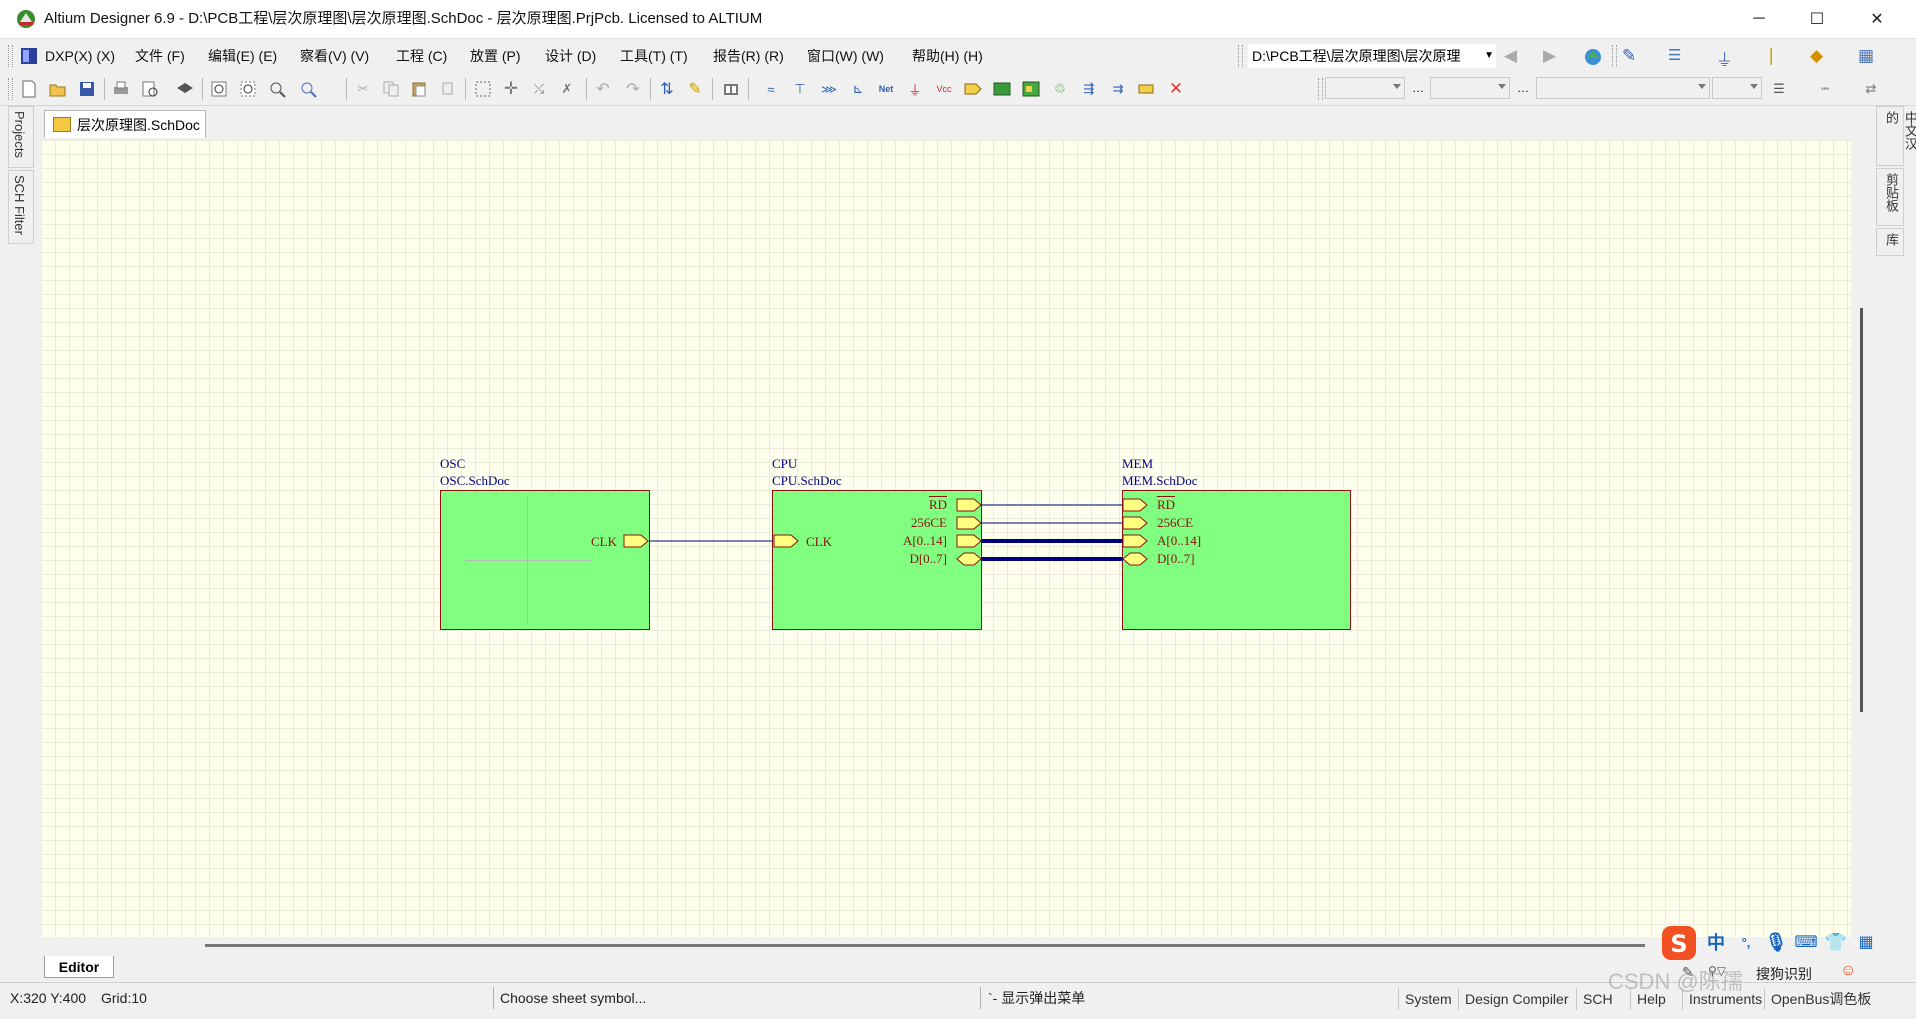  What do you see at coordinates (1737, 88) in the screenshot?
I see `width-combo` at bounding box center [1737, 88].